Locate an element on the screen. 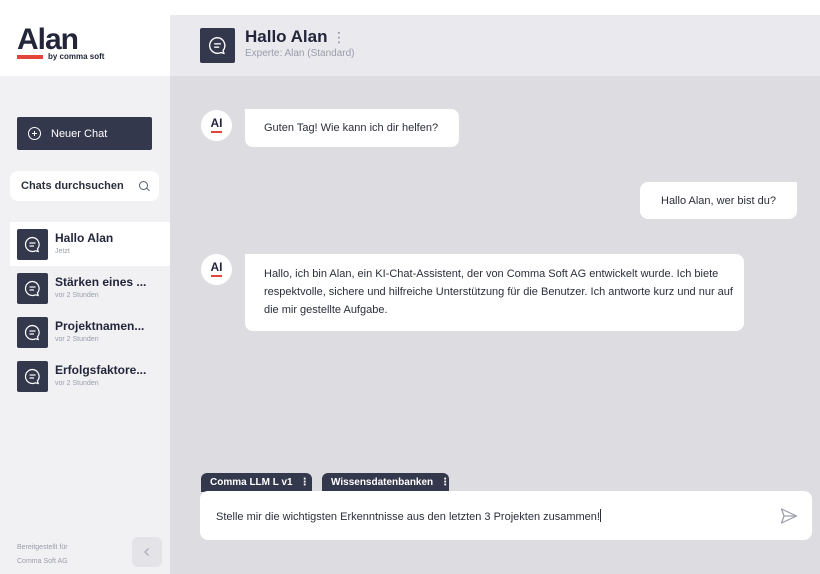  chat-list-item: Projektnamen... vor 2 Stunden is located at coordinates (90, 332).